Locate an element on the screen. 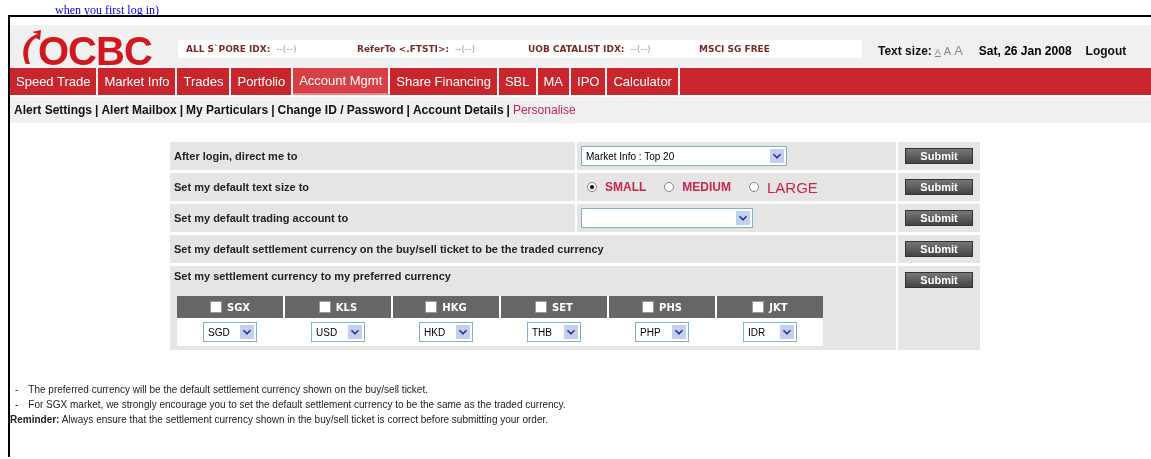  nav-tab: Trades is located at coordinates (204, 81).